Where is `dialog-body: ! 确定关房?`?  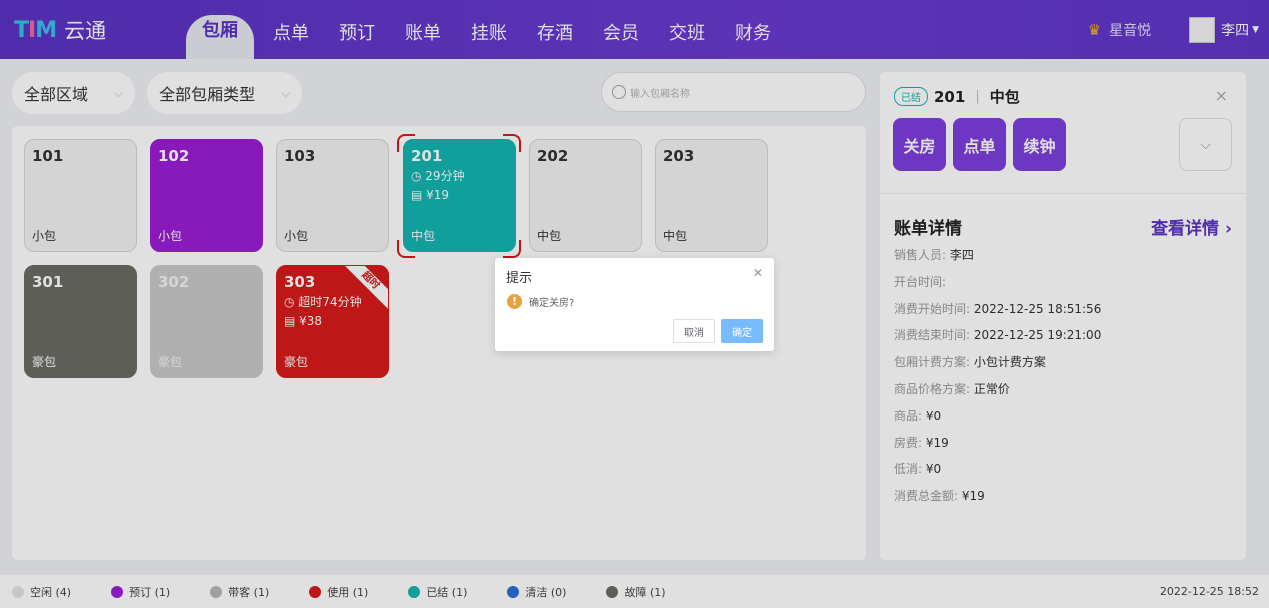 dialog-body: ! 确定关房? is located at coordinates (540, 301).